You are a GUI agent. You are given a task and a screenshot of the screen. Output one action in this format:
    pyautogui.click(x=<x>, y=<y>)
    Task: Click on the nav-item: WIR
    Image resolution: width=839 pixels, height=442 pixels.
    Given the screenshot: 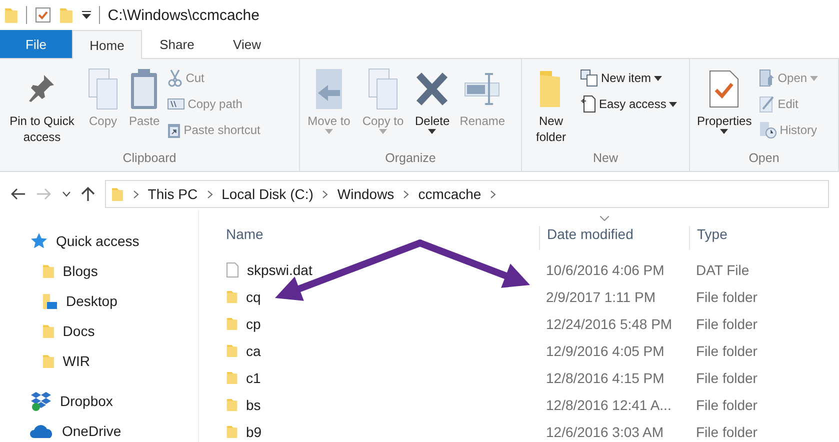 What is the action you would take?
    pyautogui.click(x=99, y=361)
    